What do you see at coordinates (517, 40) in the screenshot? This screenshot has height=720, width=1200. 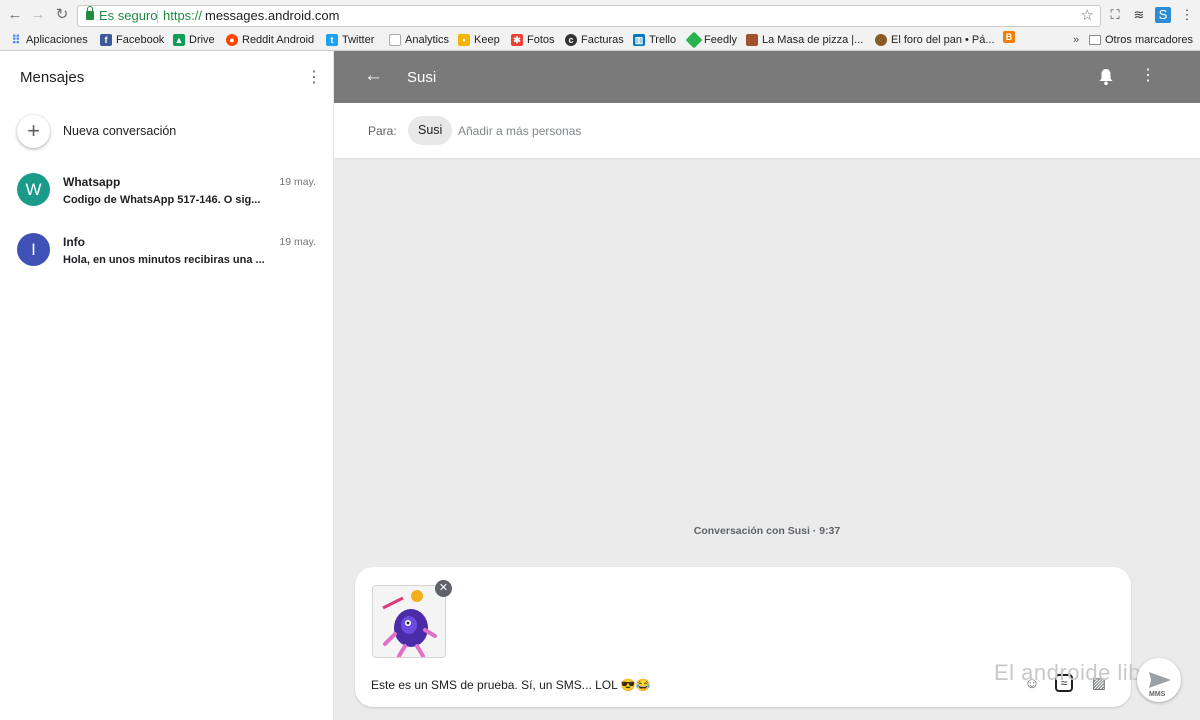 I see `photos-pinwheel-icon: ✱` at bounding box center [517, 40].